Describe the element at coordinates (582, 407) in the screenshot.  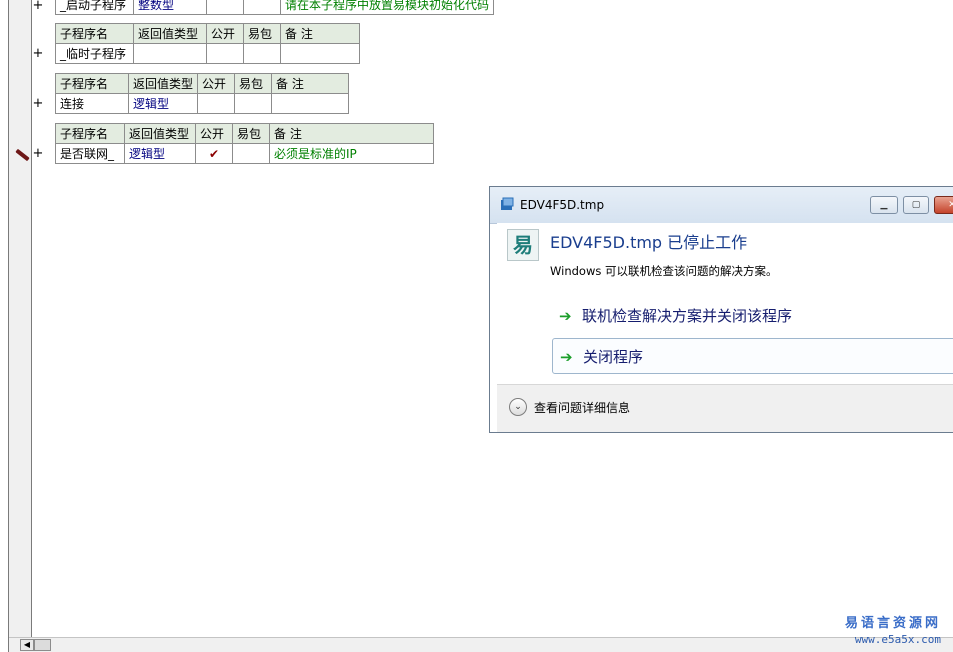
I see `view-problem-details-link: 查看问题详细信息` at that location.